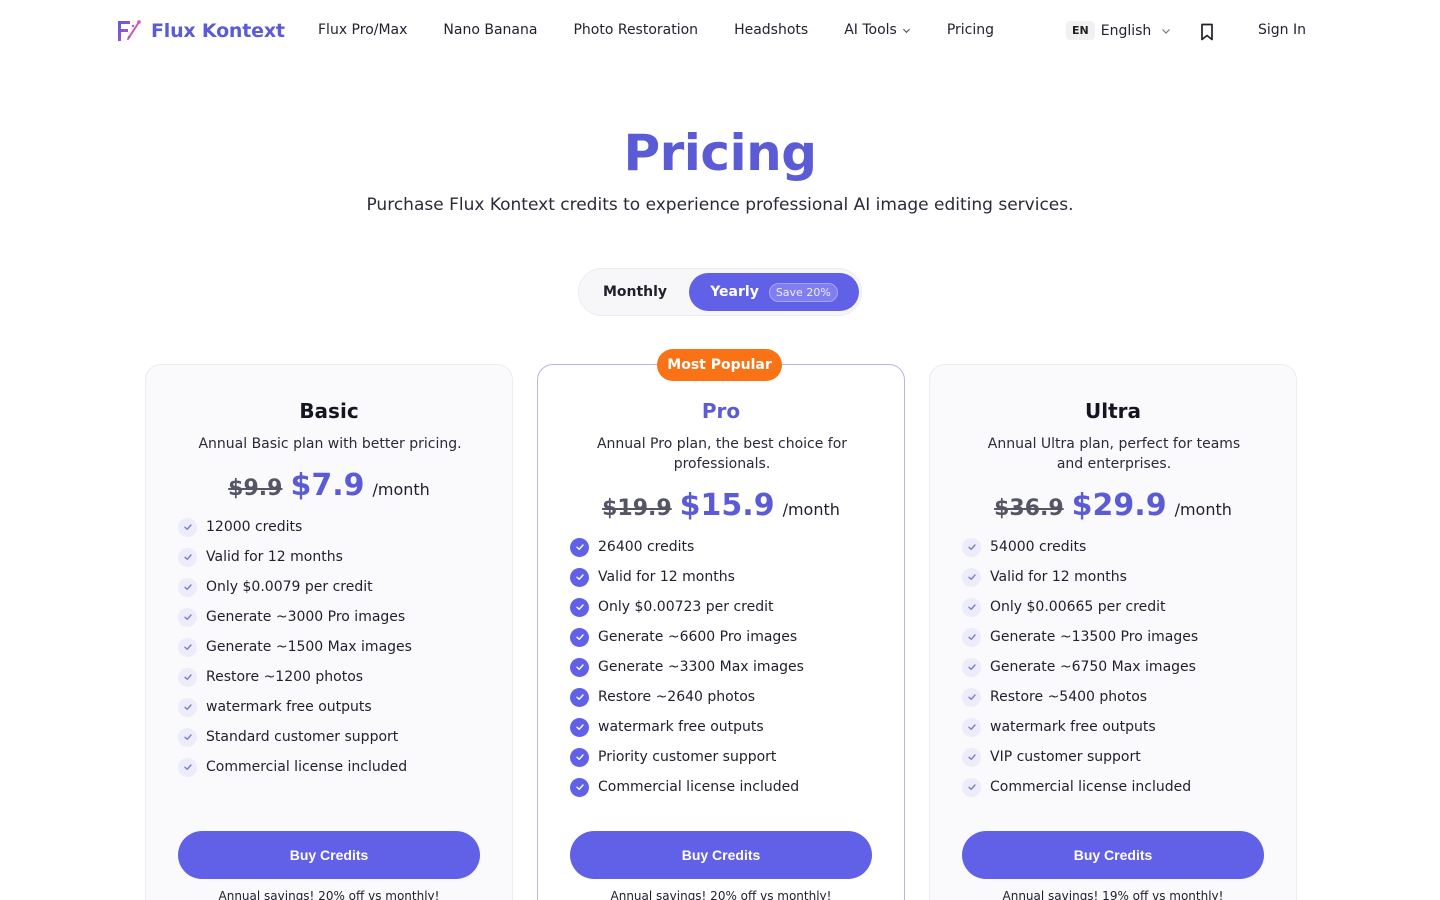 This screenshot has width=1440, height=900. Describe the element at coordinates (870, 30) in the screenshot. I see `nav-link-ai-tools-label: AI Tools` at that location.